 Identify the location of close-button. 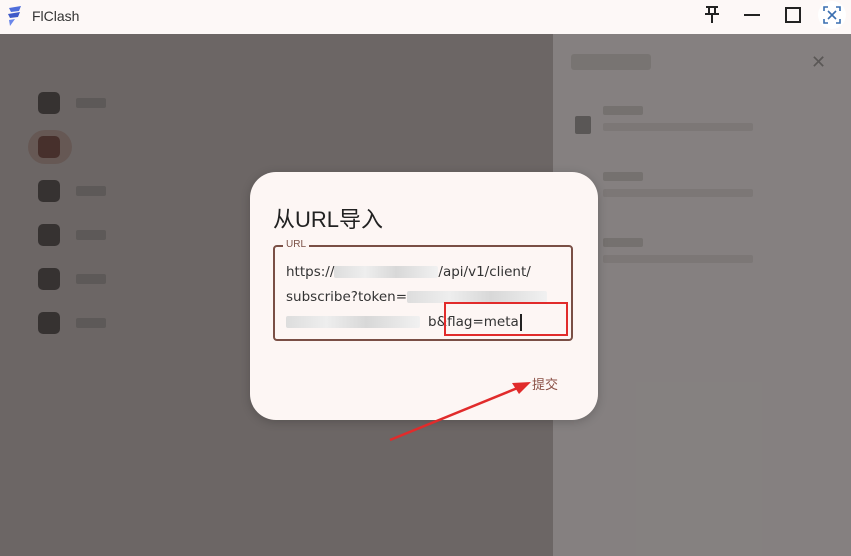
(831, 15).